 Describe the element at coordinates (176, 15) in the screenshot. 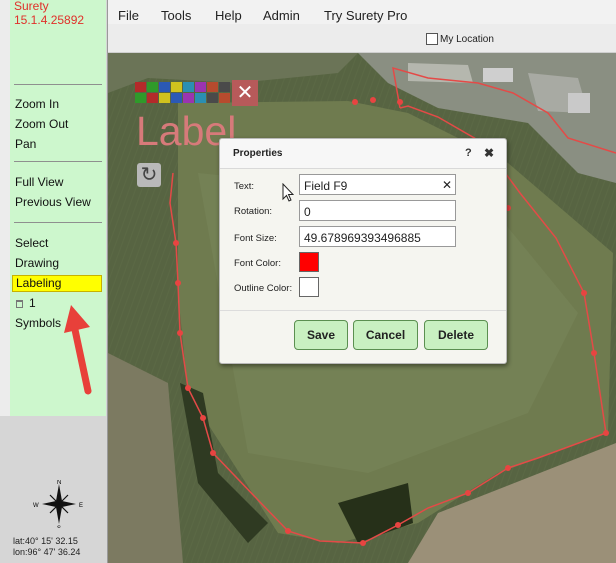

I see `menu-tools: Tools` at that location.